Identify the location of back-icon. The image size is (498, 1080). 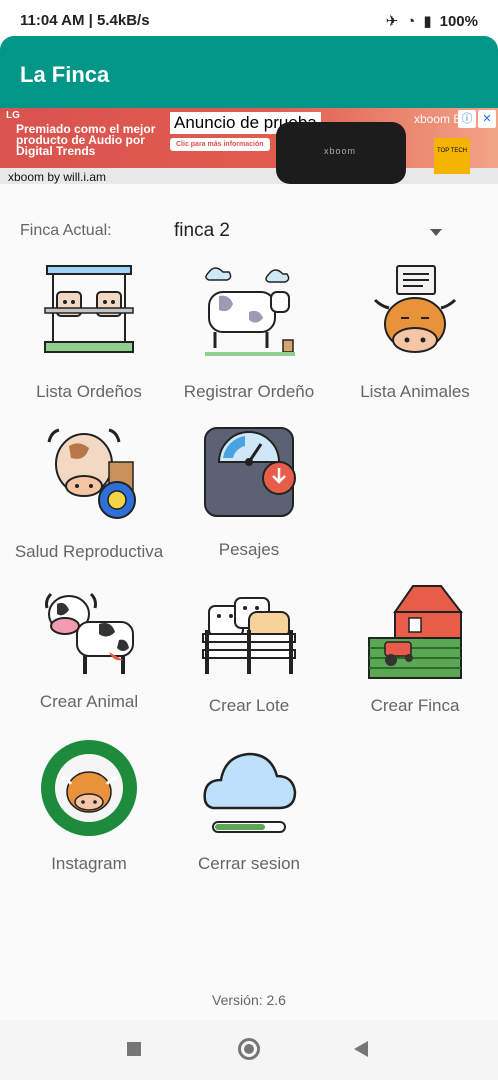
(361, 1049).